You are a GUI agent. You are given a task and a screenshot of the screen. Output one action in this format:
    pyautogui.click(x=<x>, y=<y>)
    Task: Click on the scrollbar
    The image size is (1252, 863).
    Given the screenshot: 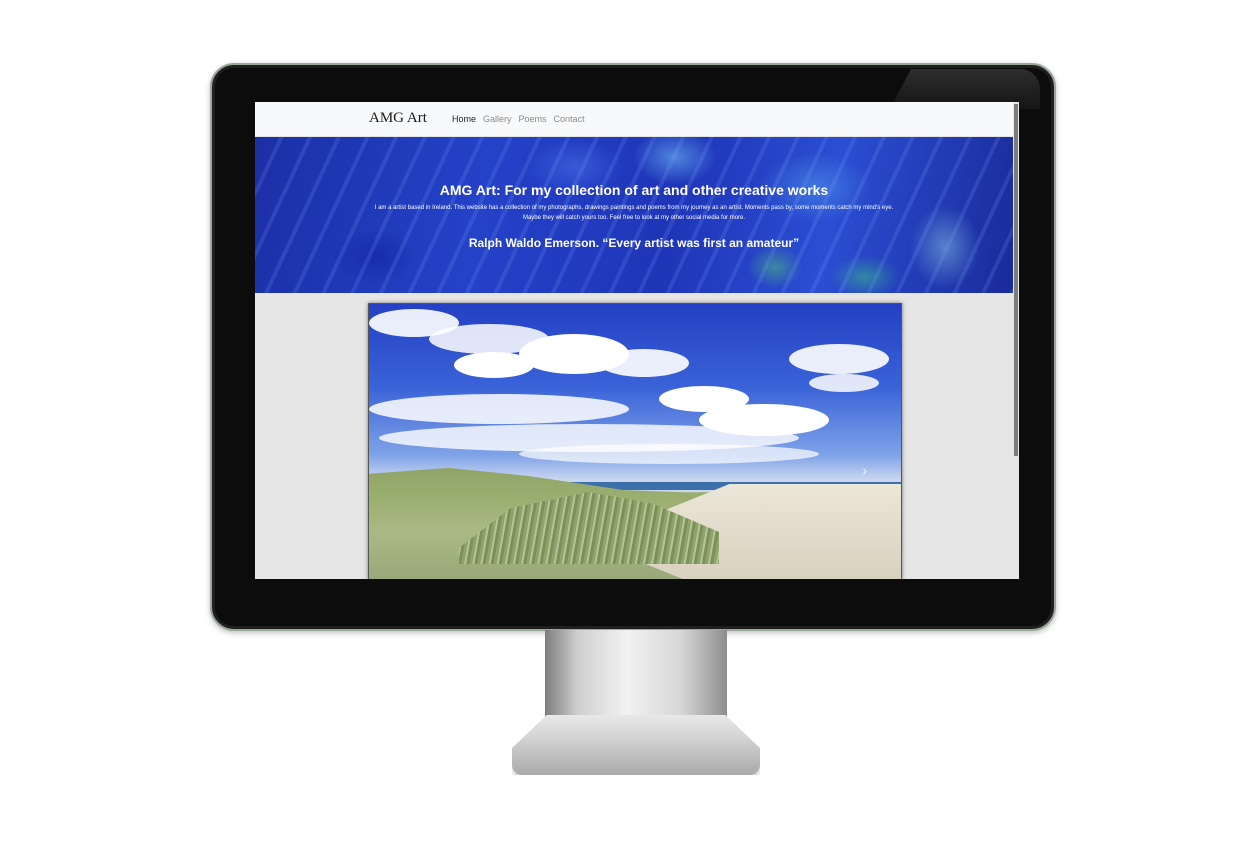 What is the action you would take?
    pyautogui.click(x=1016, y=340)
    